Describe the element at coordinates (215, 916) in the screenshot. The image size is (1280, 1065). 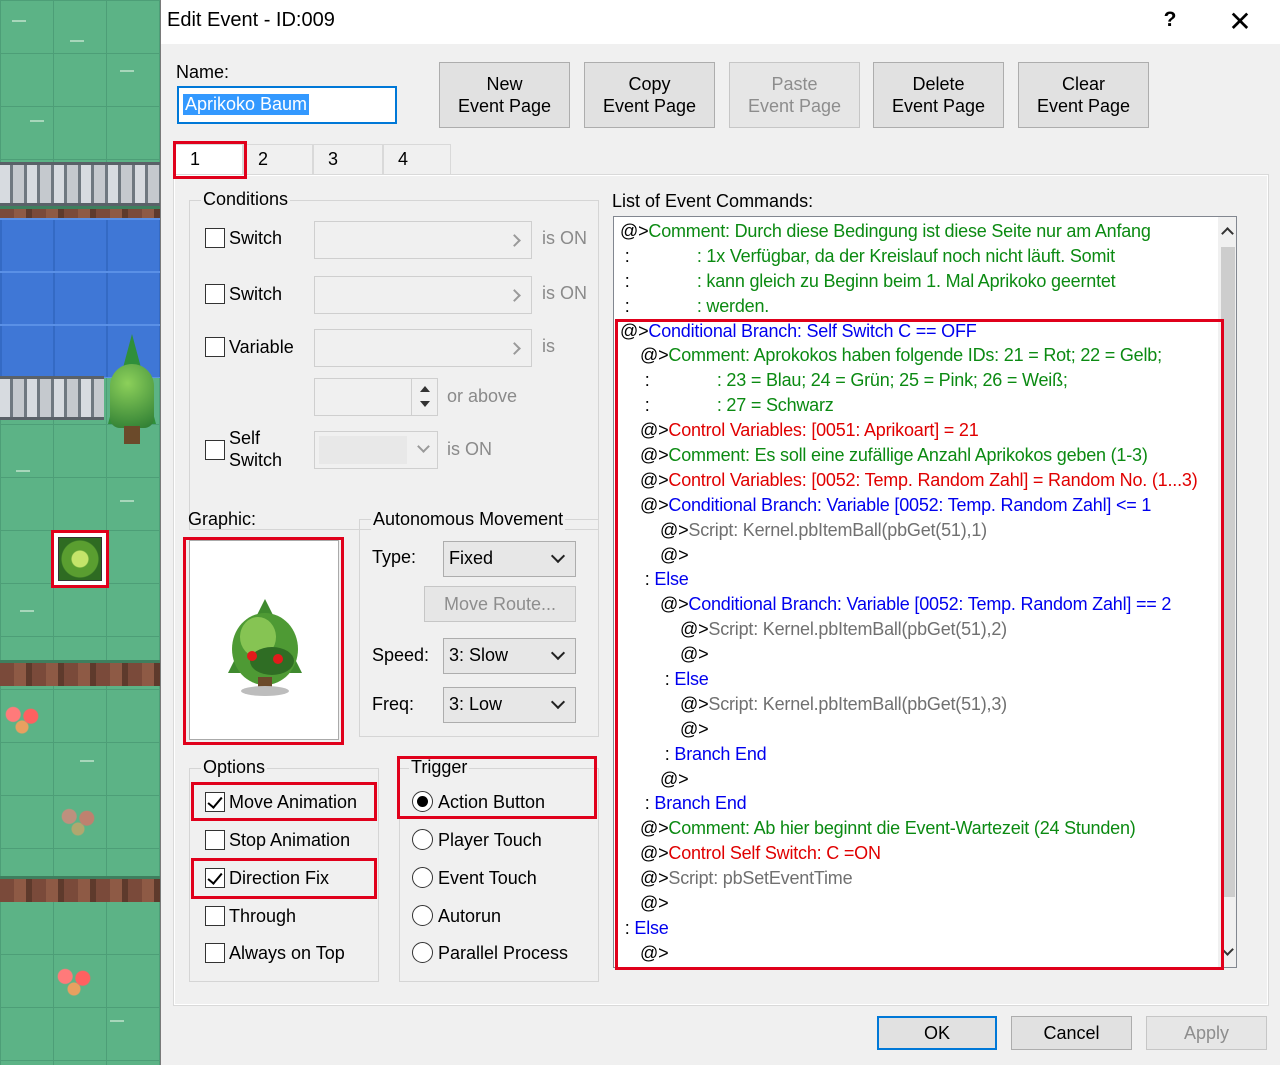
I see `through-checkbox` at that location.